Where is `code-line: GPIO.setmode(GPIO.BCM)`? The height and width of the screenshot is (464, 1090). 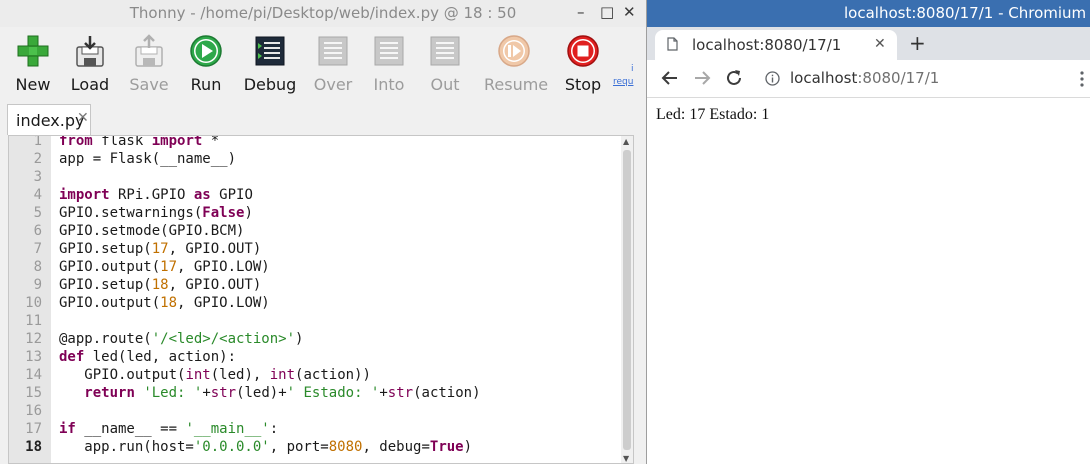 code-line: GPIO.setmode(GPIO.BCM) is located at coordinates (151, 231).